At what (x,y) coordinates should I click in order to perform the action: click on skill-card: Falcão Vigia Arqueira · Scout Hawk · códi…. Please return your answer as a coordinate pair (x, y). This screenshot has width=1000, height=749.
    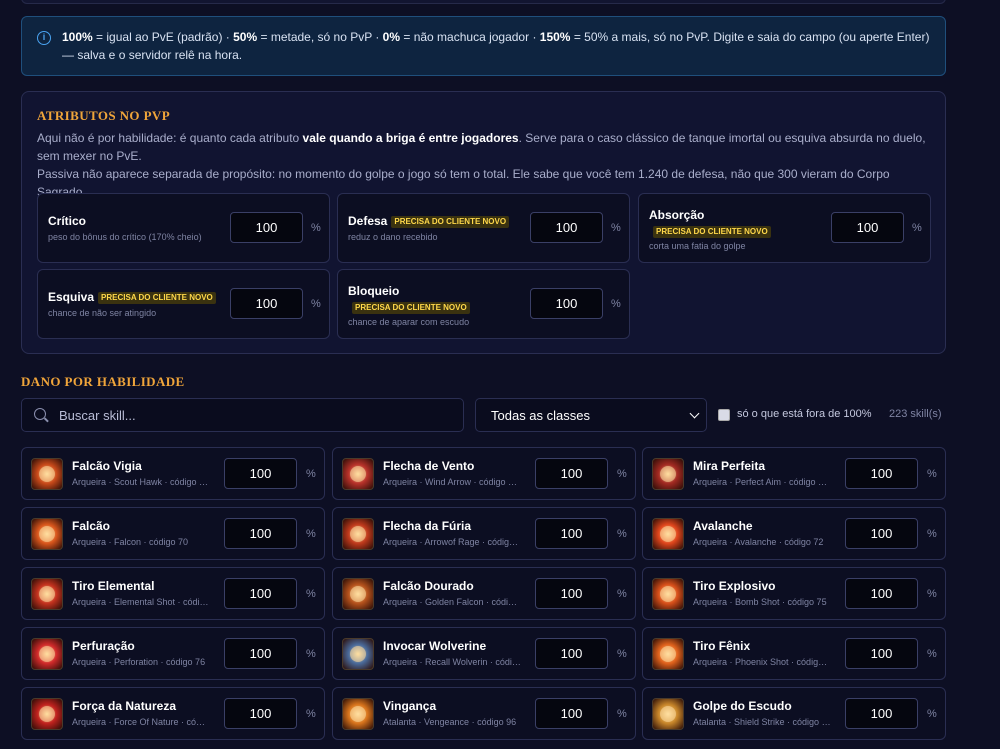
    Looking at the image, I should click on (173, 473).